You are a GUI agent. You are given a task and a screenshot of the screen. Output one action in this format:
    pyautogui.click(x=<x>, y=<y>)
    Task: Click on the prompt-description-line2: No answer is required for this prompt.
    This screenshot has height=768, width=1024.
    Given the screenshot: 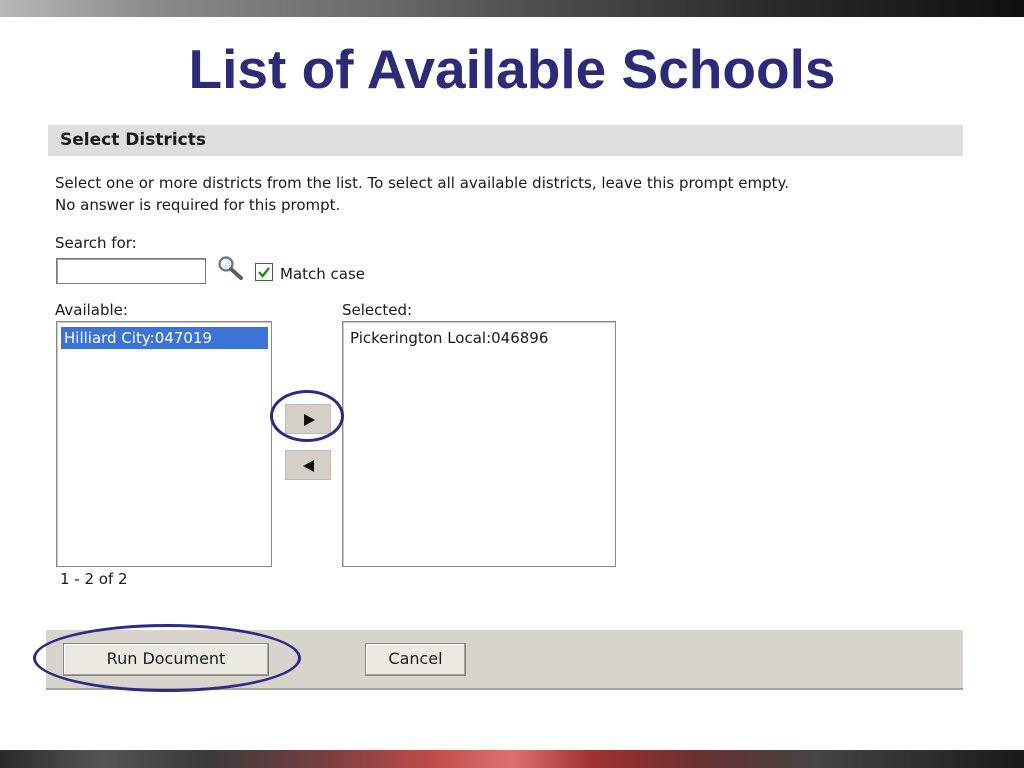 What is the action you would take?
    pyautogui.click(x=198, y=205)
    